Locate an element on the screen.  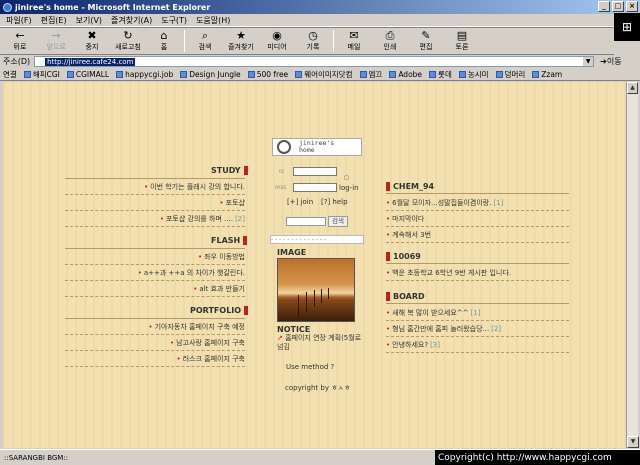
list-item: • 새해 복 많이 받으세요^^ [1] is located at coordinates (477, 314).